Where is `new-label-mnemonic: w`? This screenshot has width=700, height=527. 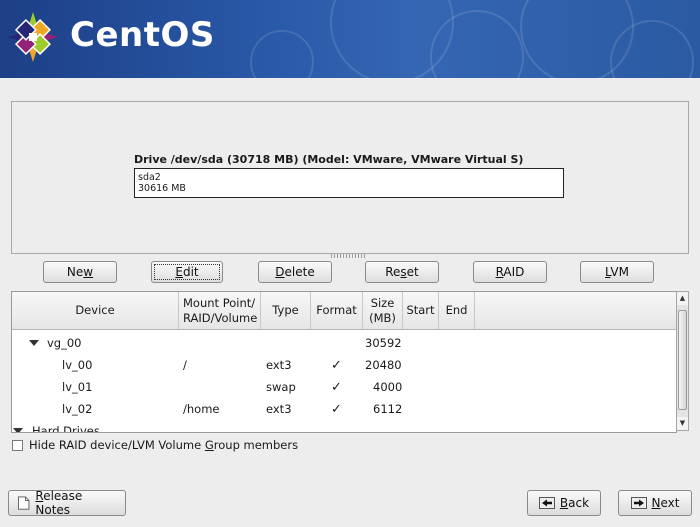 new-label-mnemonic: w is located at coordinates (88, 272).